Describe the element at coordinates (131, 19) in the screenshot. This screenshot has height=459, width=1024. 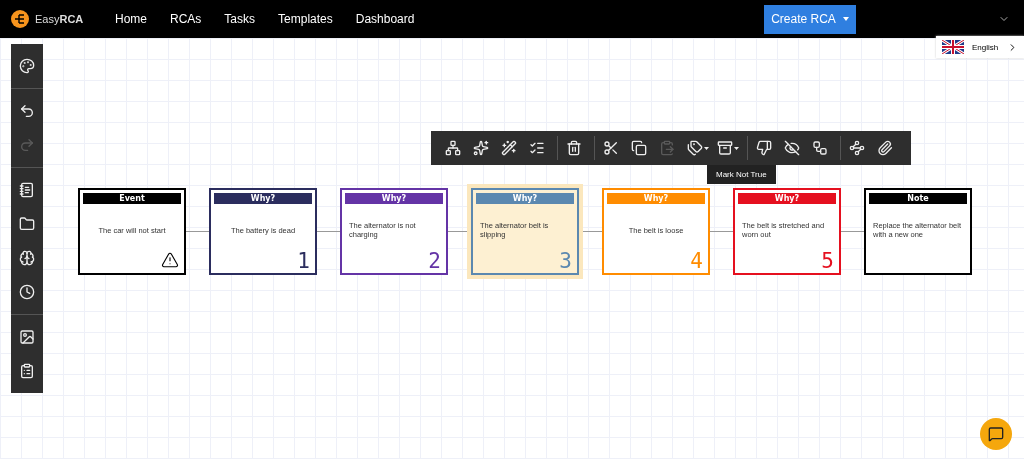
I see `nav-link: Home` at that location.